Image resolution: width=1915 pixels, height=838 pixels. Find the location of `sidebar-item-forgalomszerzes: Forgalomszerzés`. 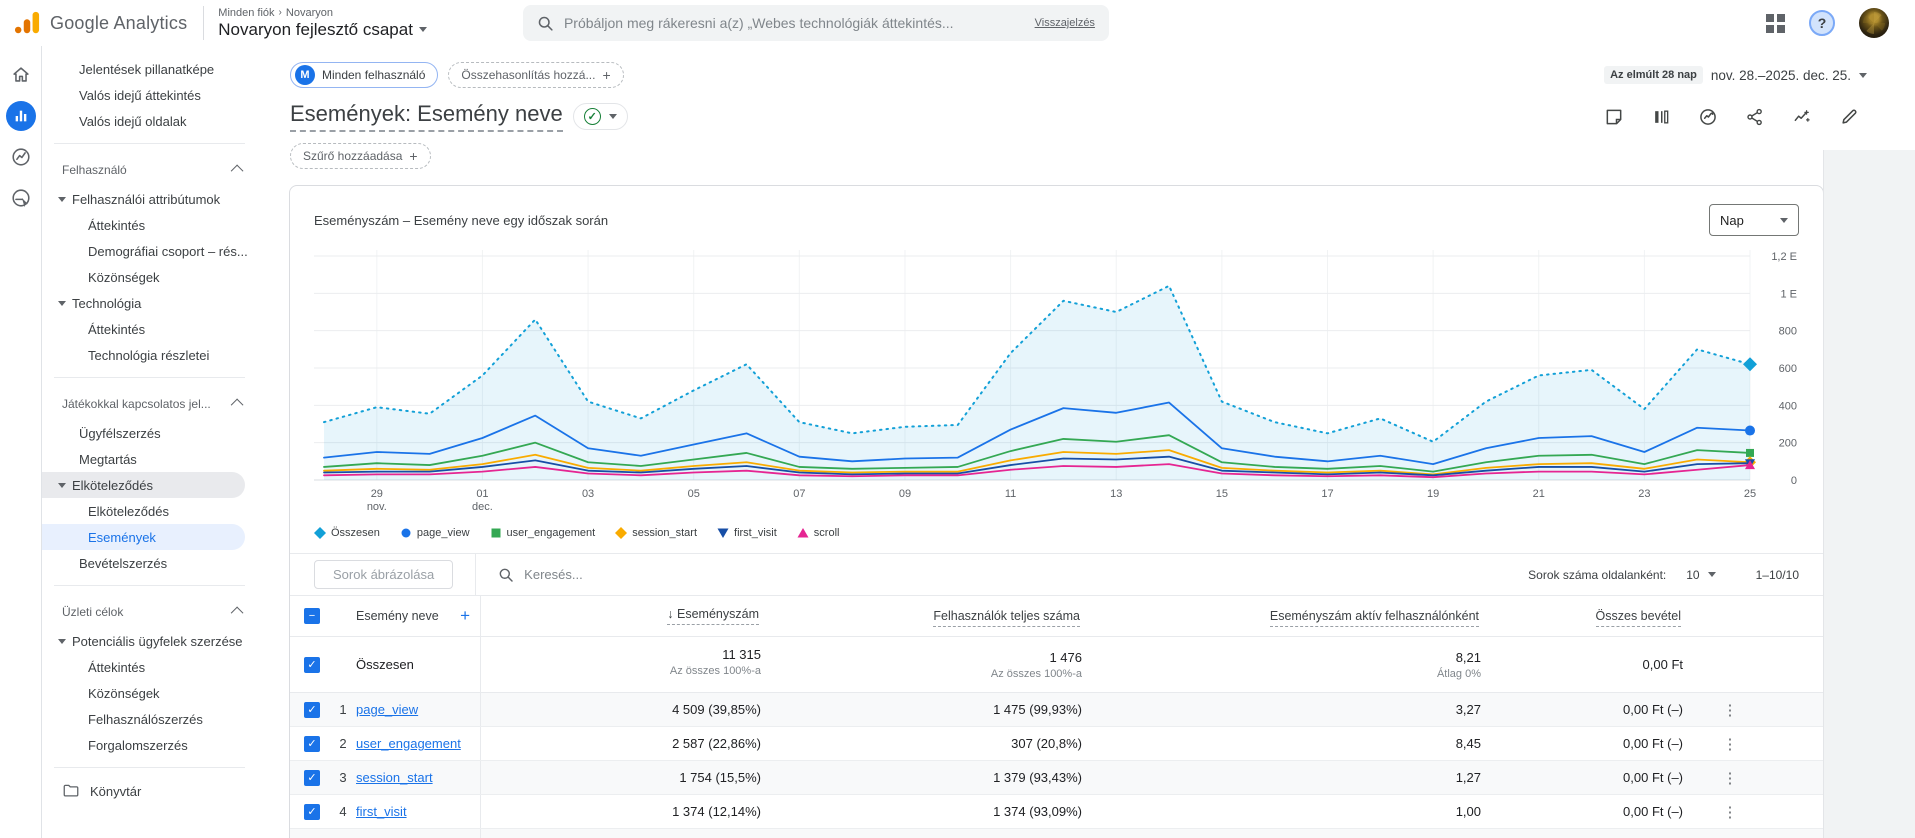

sidebar-item-forgalomszerzes: Forgalomszerzés is located at coordinates (149, 745).